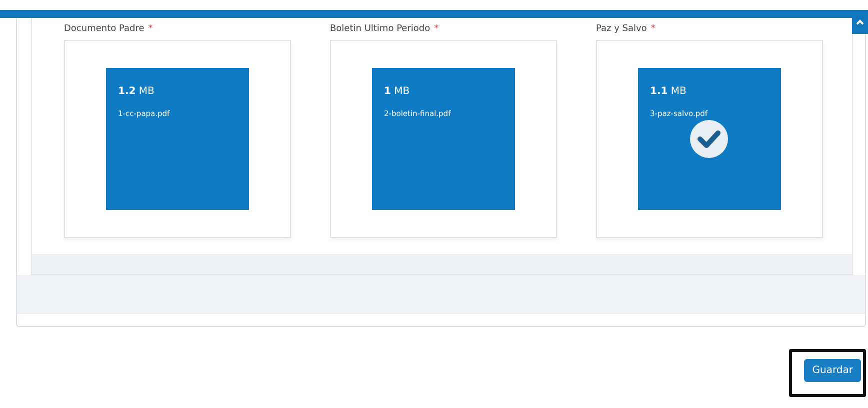 The height and width of the screenshot is (408, 868). I want to click on save-button: Guardar, so click(832, 370).